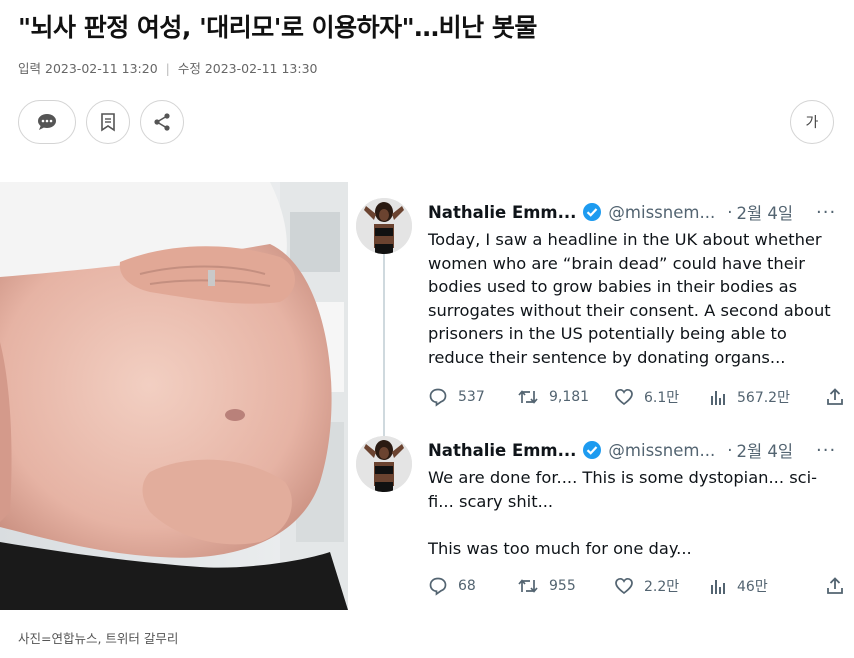  I want to click on input-label: 입력, so click(30, 68).